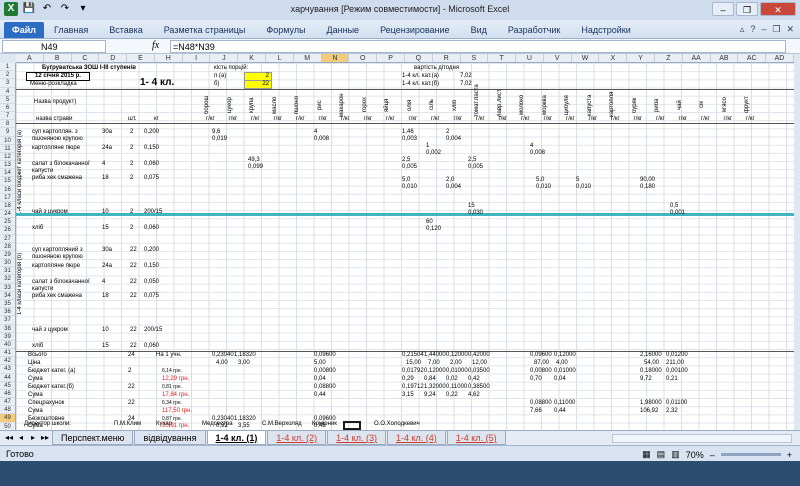  What do you see at coordinates (677, 355) in the screenshot?
I see `totals-cell: 0,01200` at bounding box center [677, 355].